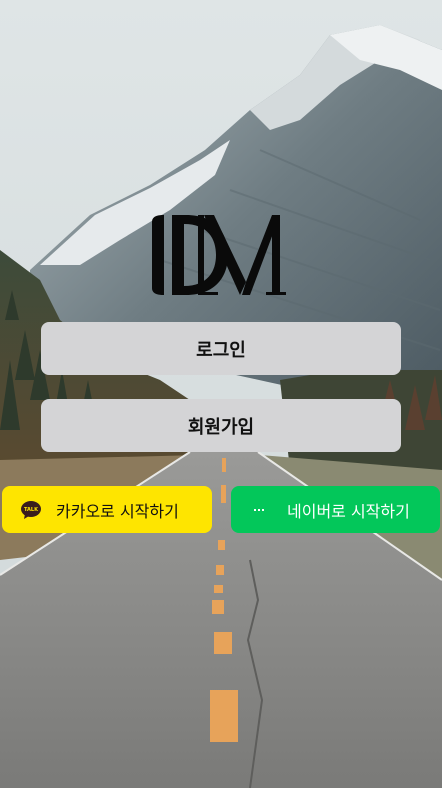 This screenshot has height=788, width=442. What do you see at coordinates (348, 511) in the screenshot?
I see `naver-login-label: 네이버로 시작하기` at bounding box center [348, 511].